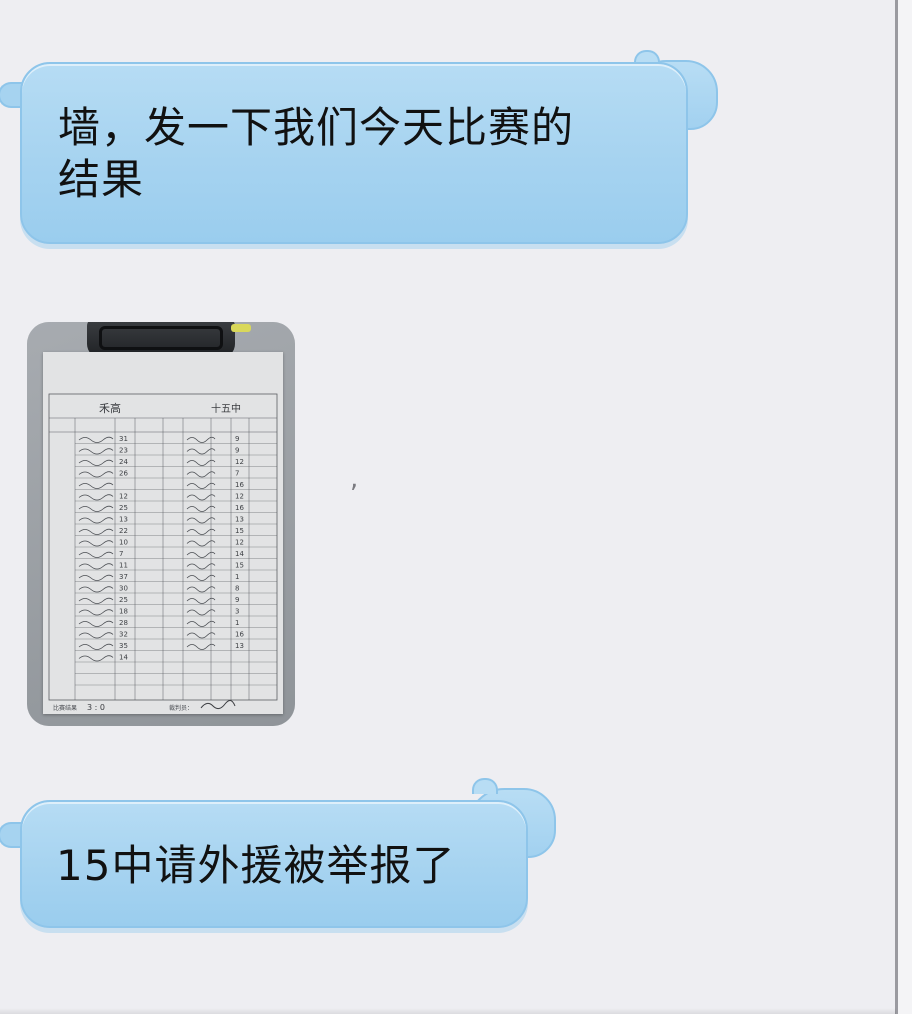 The image size is (912, 1014). I want to click on sheet-final-score: 3 : 0, so click(96, 707).